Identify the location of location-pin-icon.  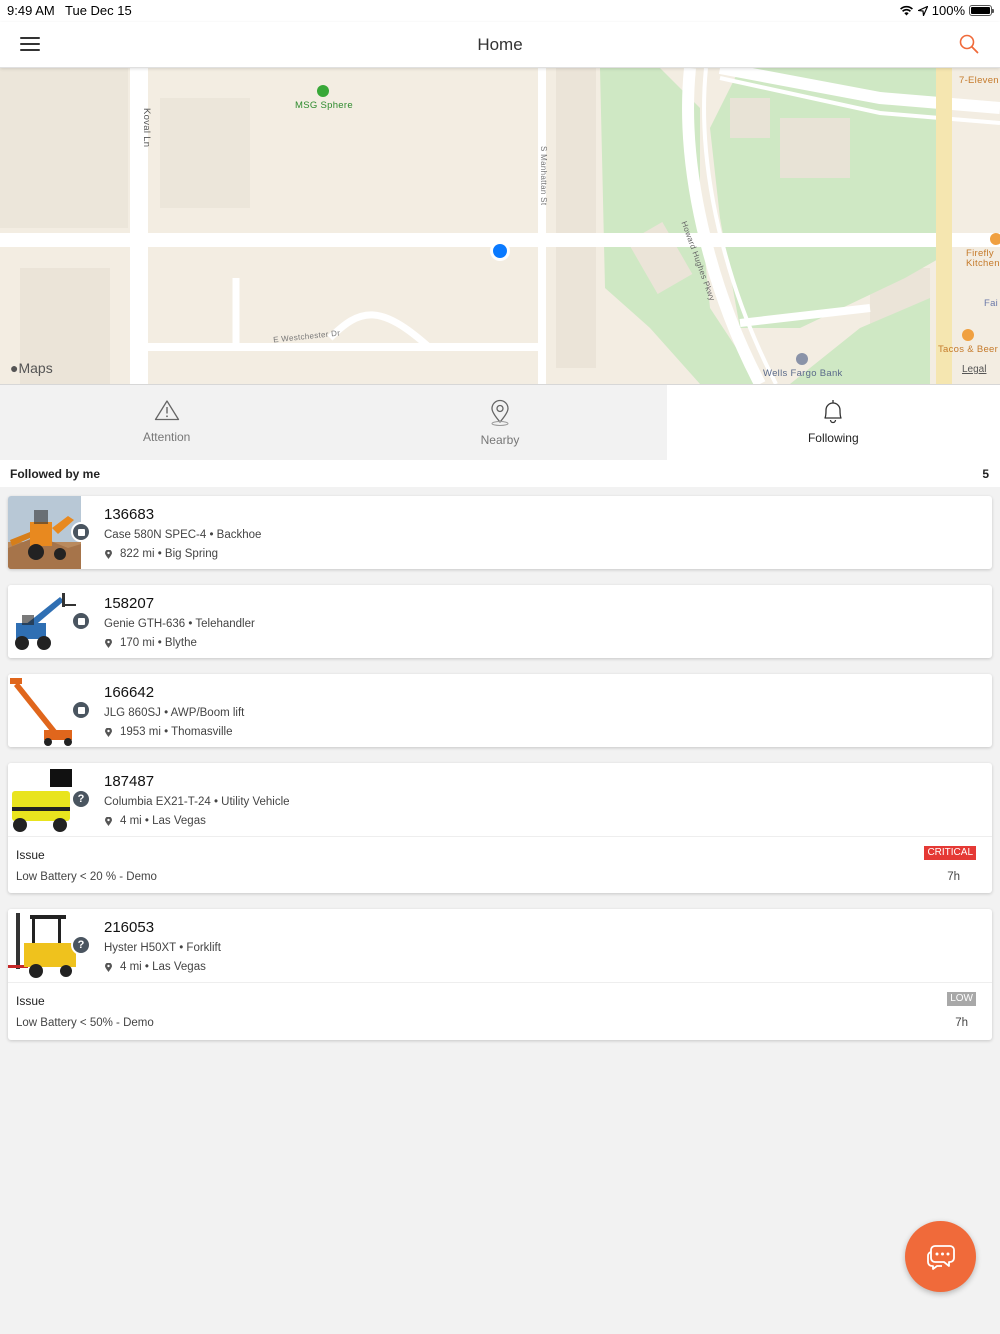
(500, 412).